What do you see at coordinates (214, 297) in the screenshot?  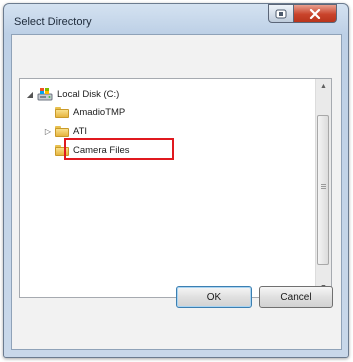 I see `ok-button: OK` at bounding box center [214, 297].